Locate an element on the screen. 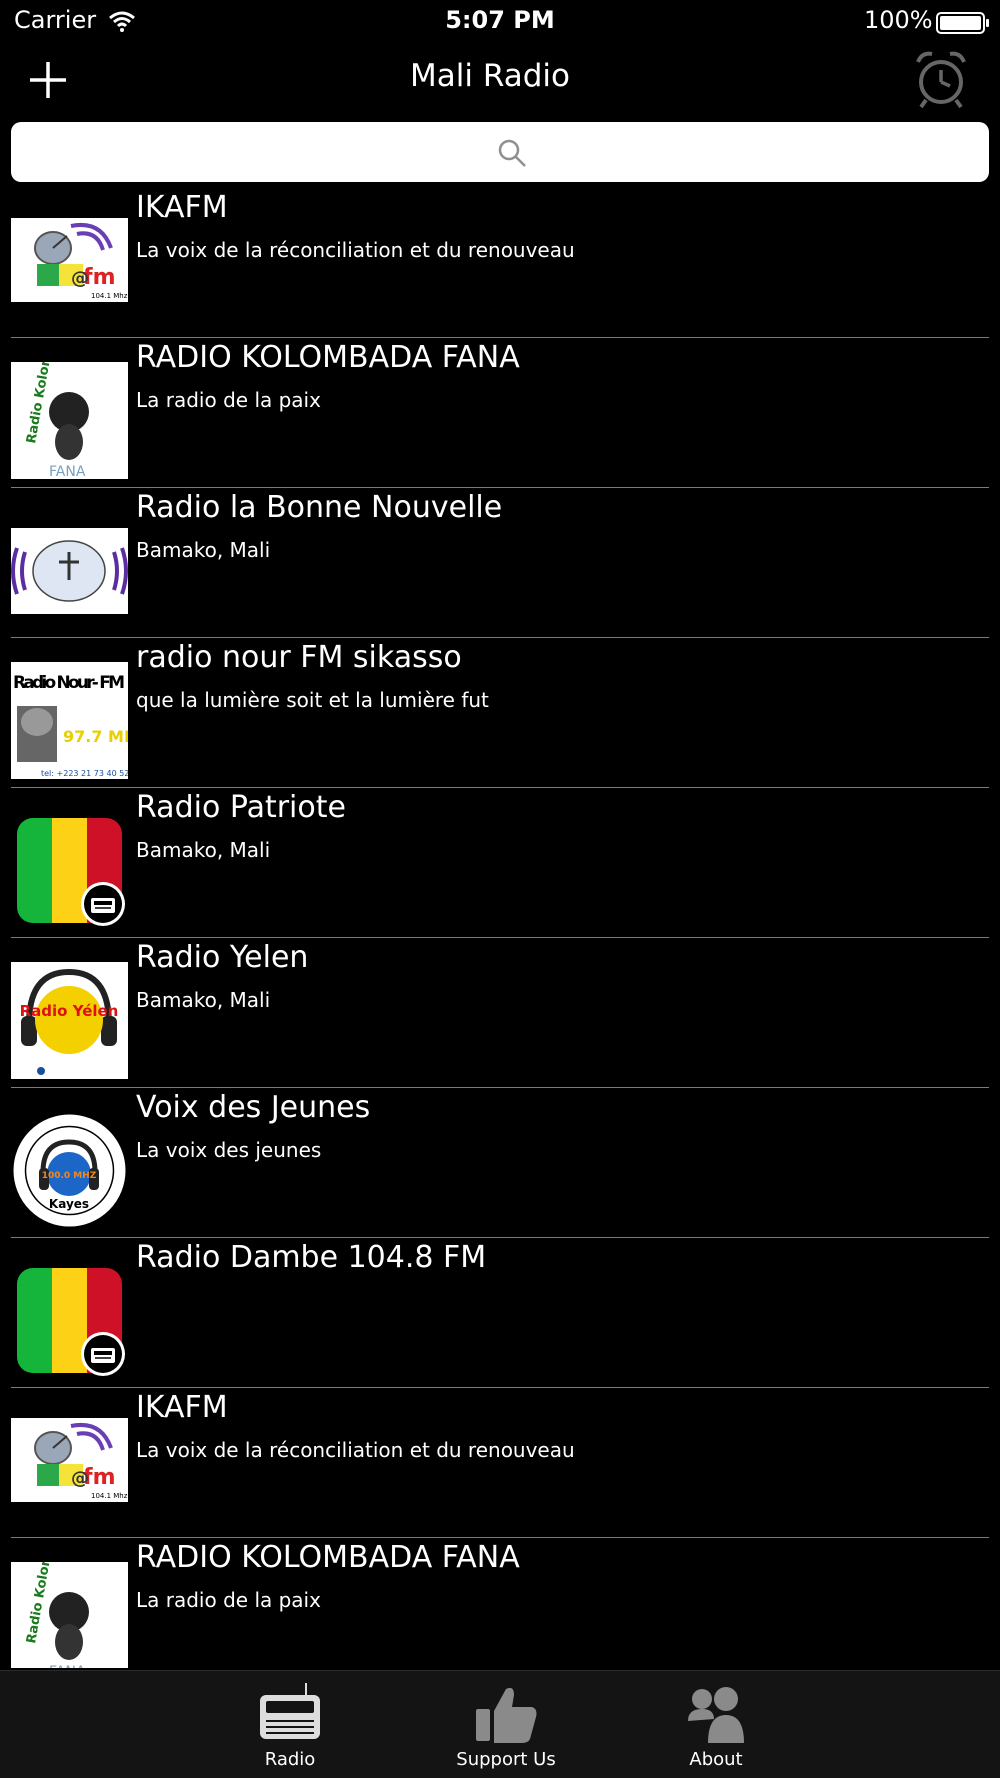 This screenshot has height=1778, width=1000. status-bar: Carrier 5:07 PM 100% is located at coordinates (500, 22).